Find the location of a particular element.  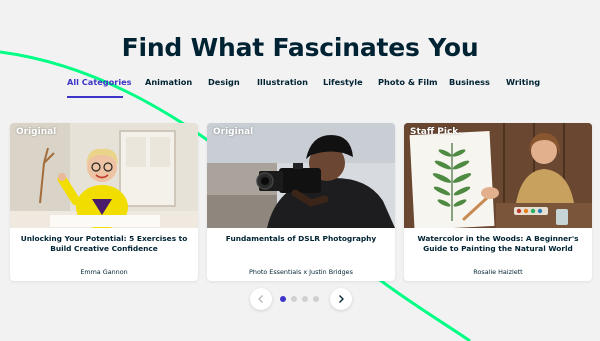

active-tab-indicator is located at coordinates (95, 97).